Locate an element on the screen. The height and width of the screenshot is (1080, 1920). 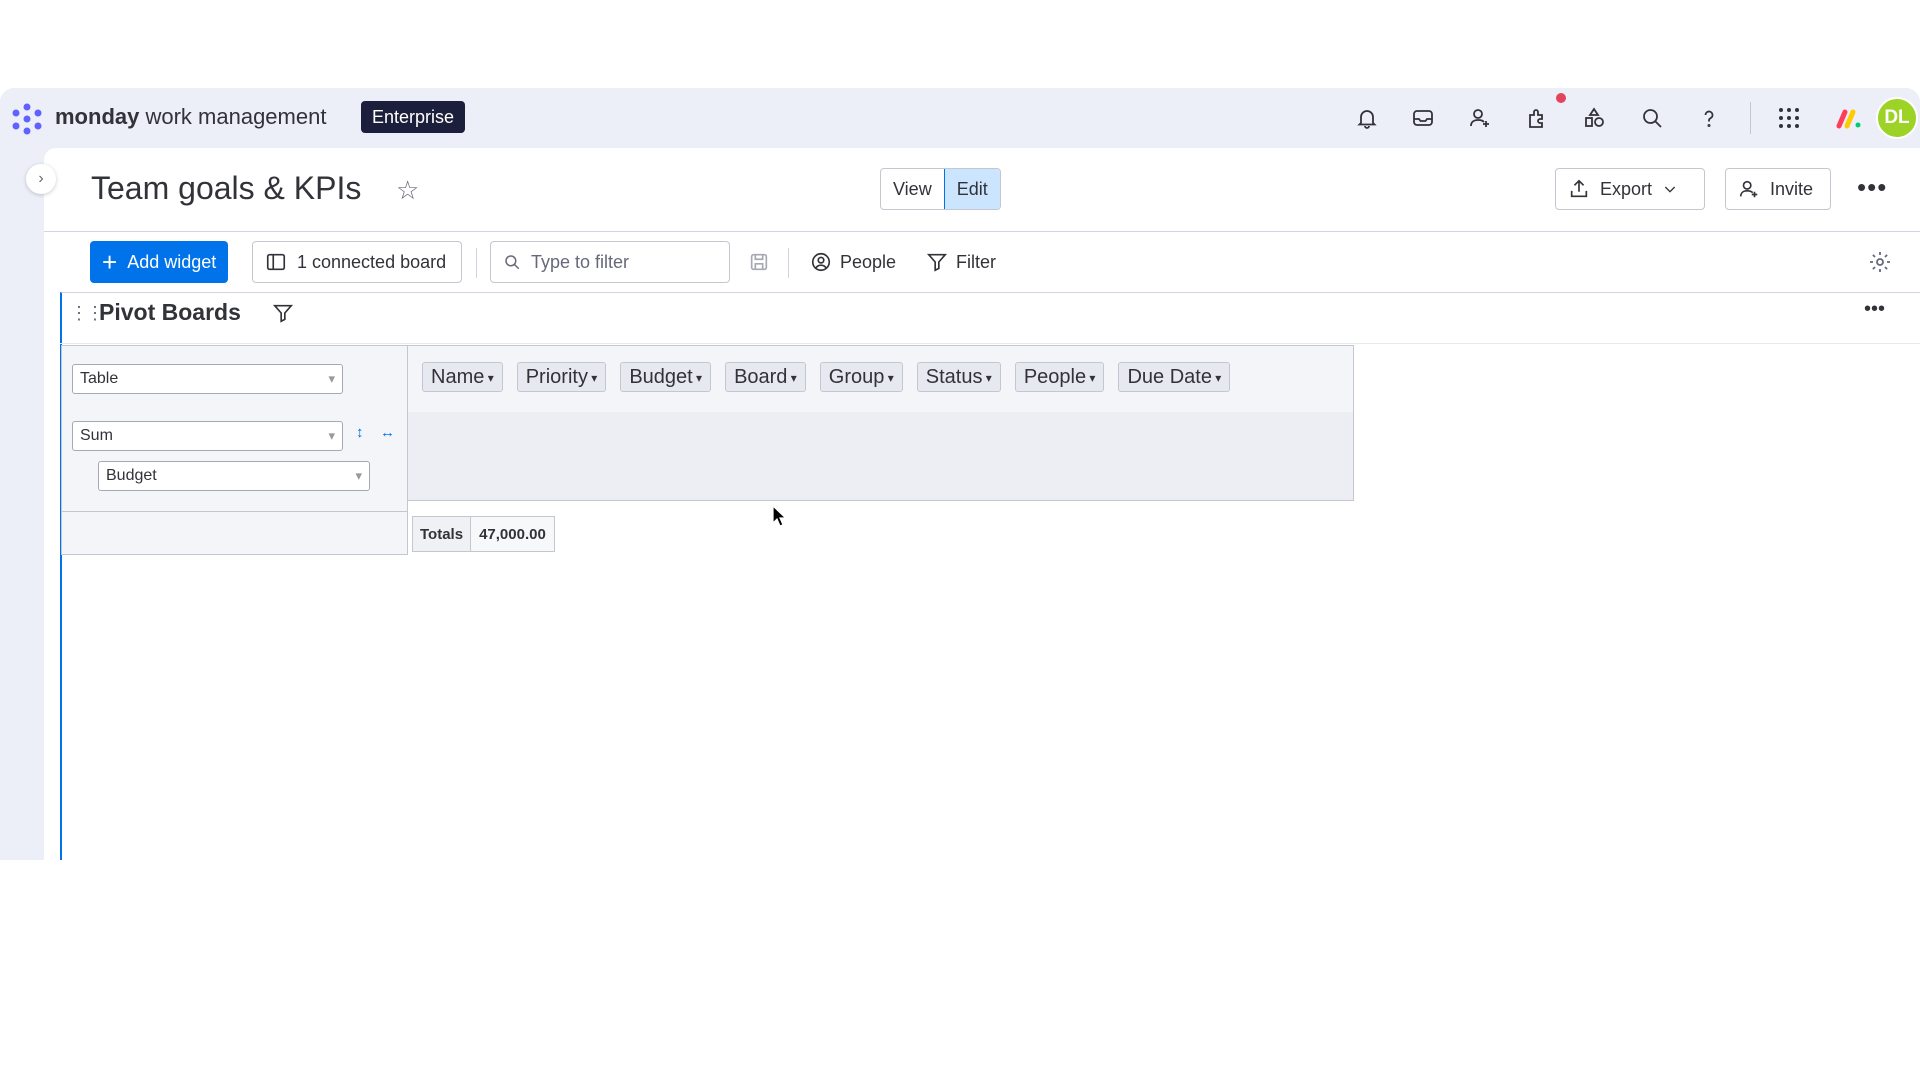
filter-placeholder: Type to filter is located at coordinates (580, 261).